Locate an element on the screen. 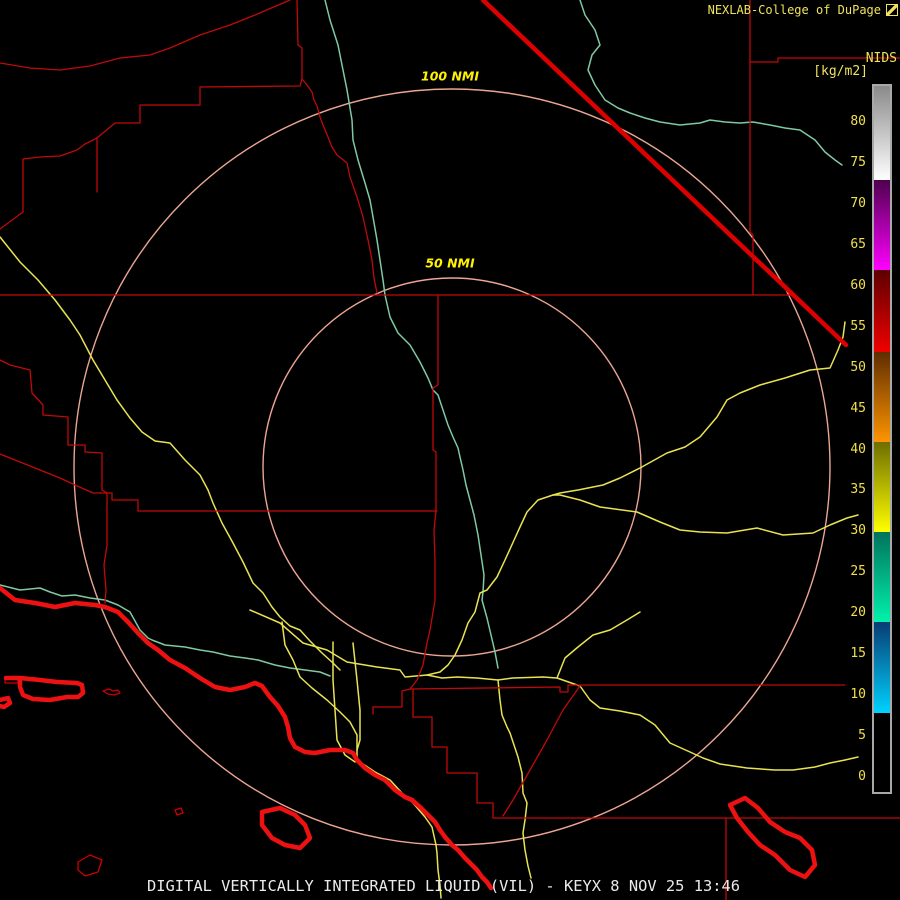 The width and height of the screenshot is (900, 900). range-ring-label: 50 NMI is located at coordinates (450, 264).